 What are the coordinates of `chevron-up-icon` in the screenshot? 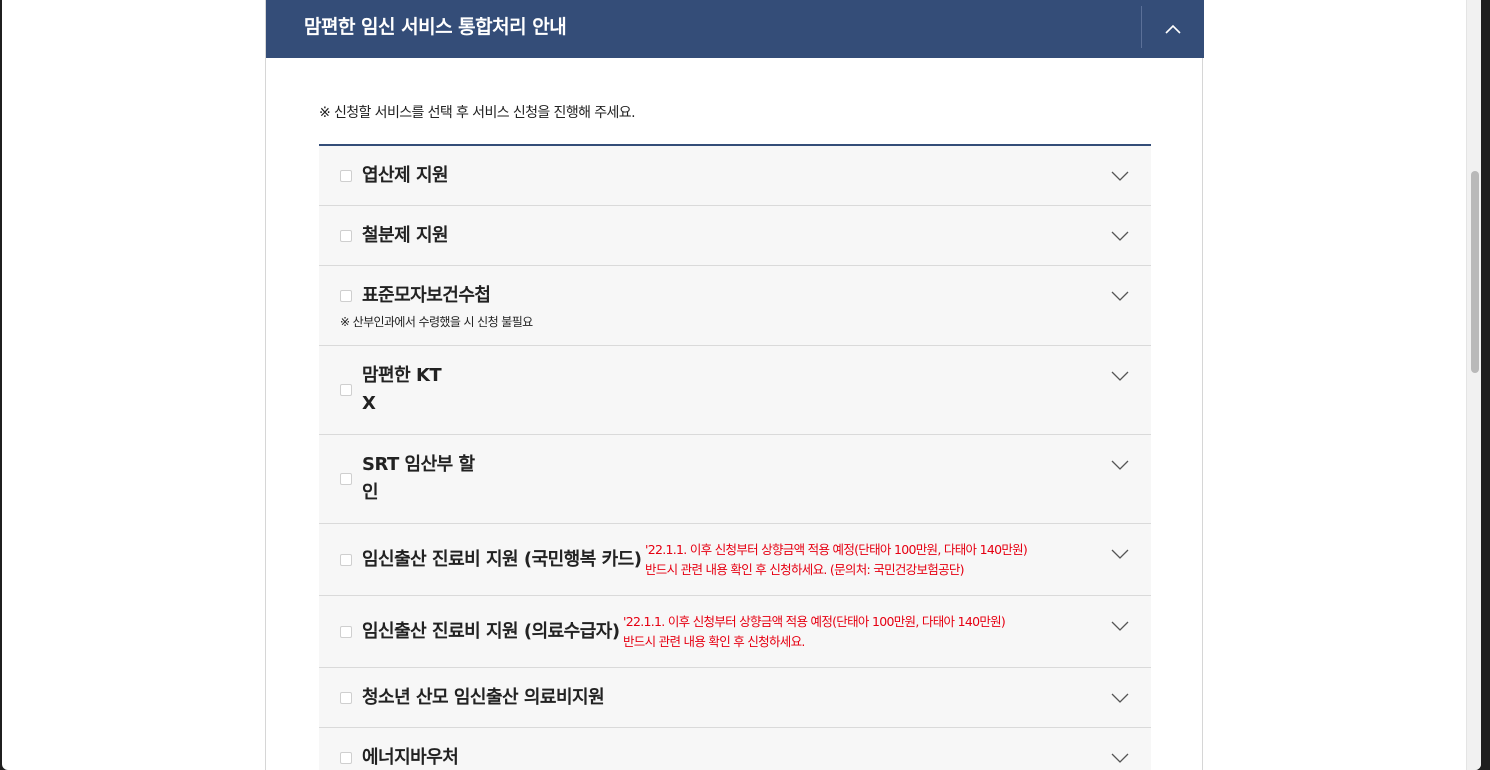 It's located at (1173, 29).